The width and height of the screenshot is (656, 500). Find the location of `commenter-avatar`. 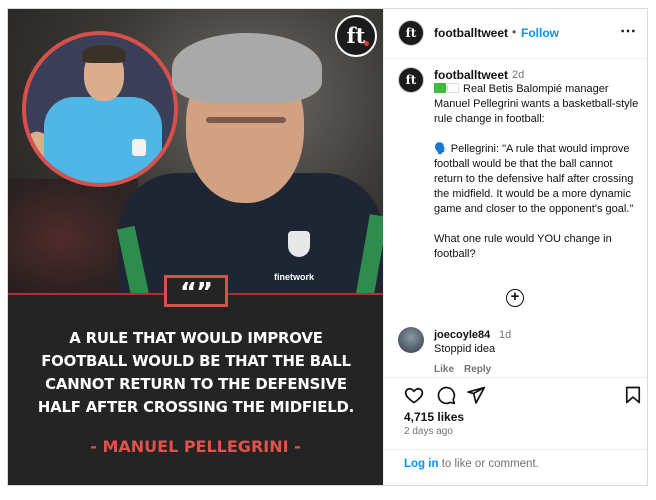

commenter-avatar is located at coordinates (411, 340).